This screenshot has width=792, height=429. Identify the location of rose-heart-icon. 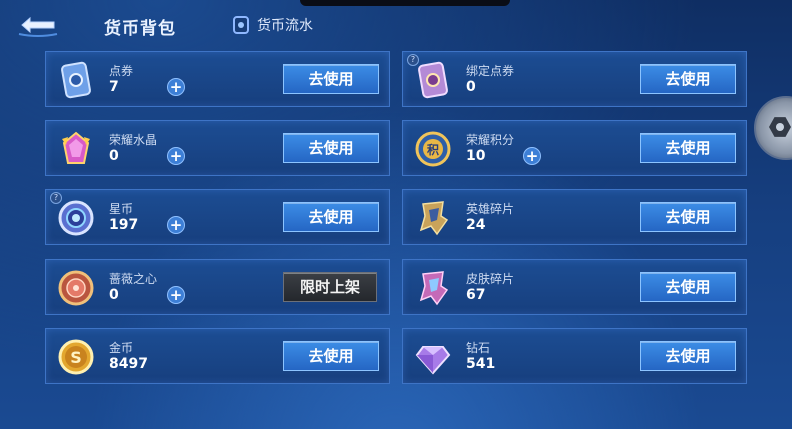
(76, 288).